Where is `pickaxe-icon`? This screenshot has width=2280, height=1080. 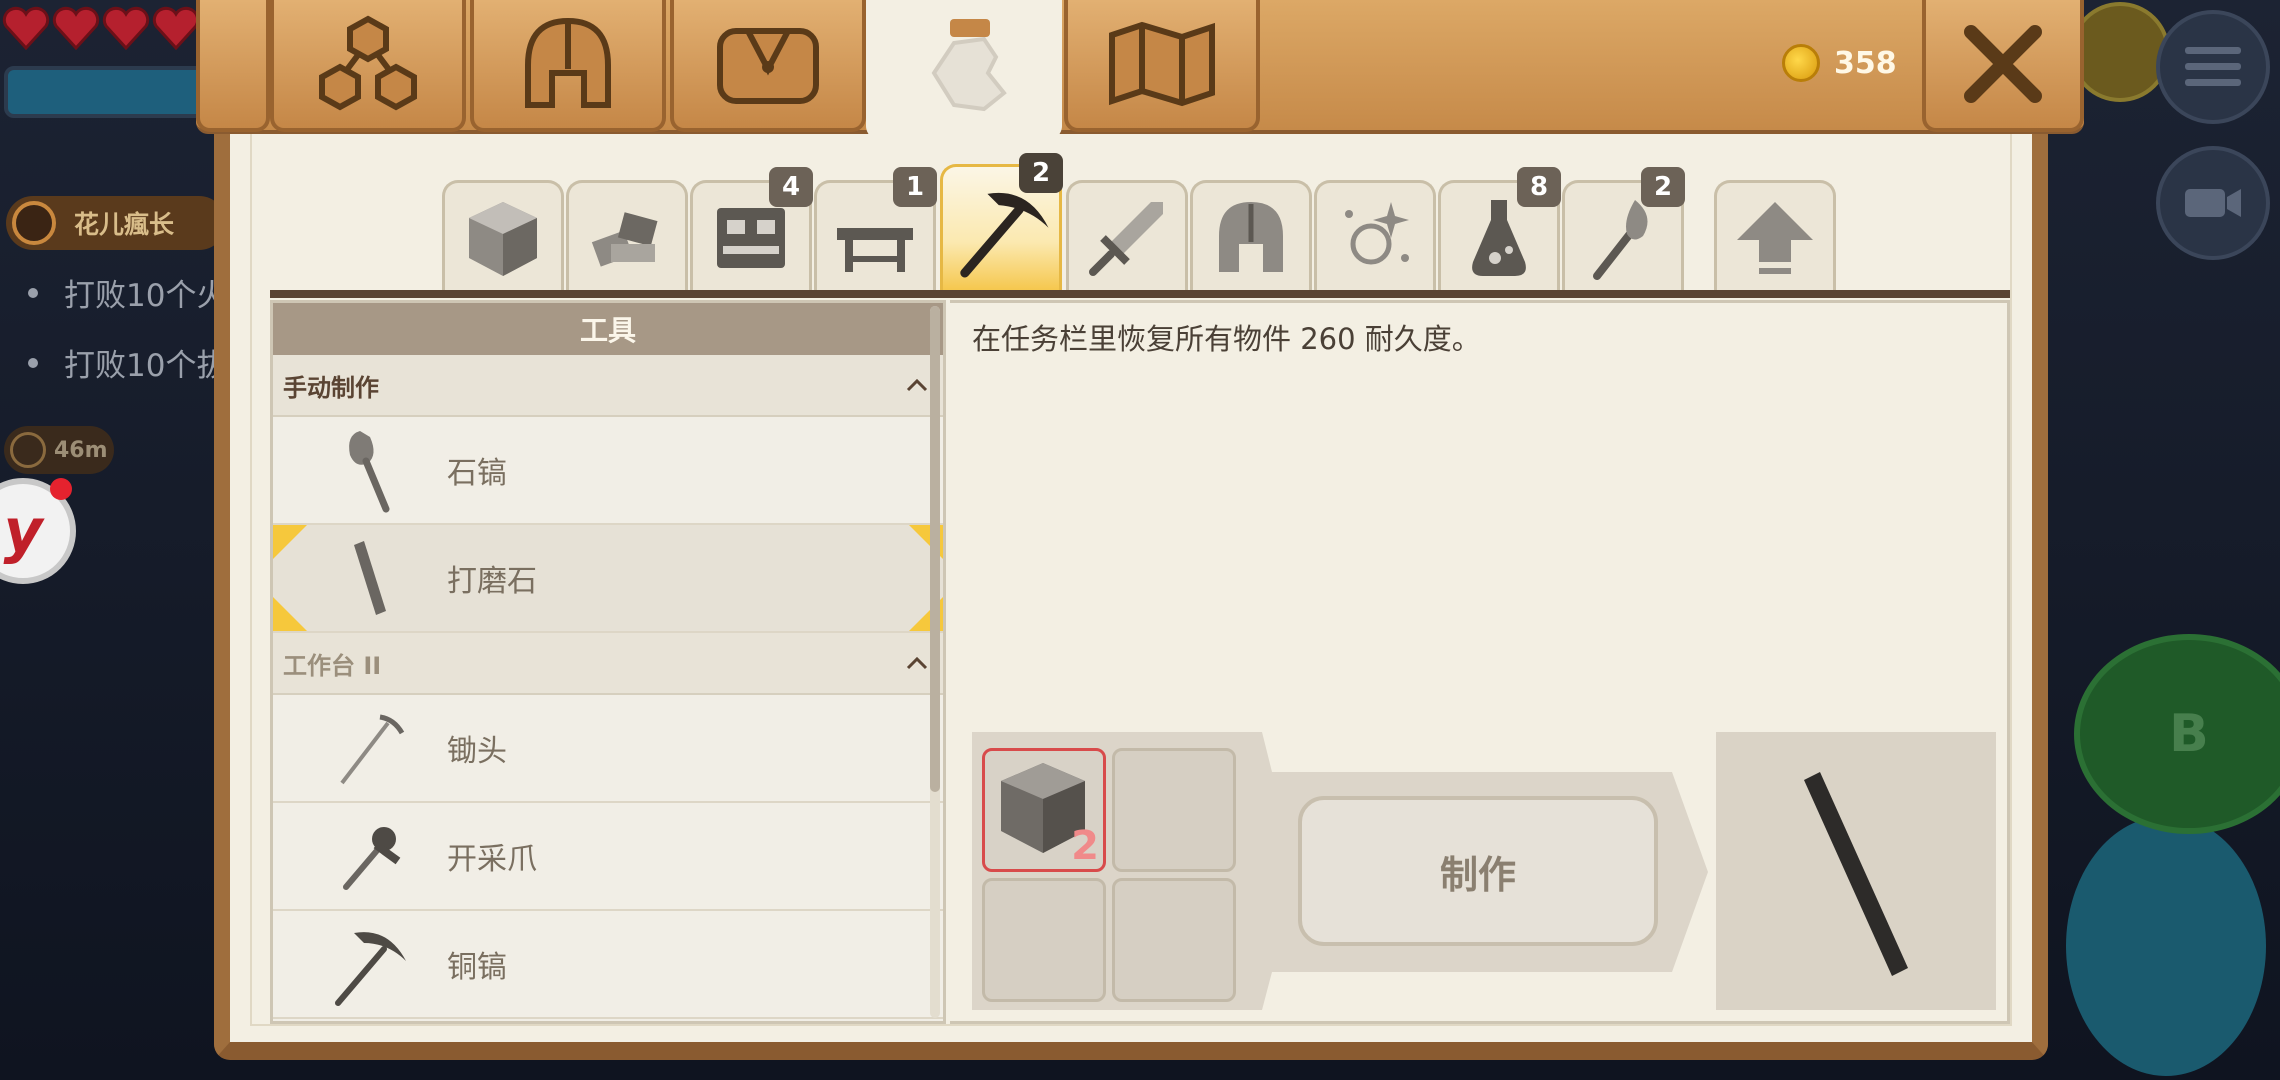
pickaxe-icon is located at coordinates (1004, 234).